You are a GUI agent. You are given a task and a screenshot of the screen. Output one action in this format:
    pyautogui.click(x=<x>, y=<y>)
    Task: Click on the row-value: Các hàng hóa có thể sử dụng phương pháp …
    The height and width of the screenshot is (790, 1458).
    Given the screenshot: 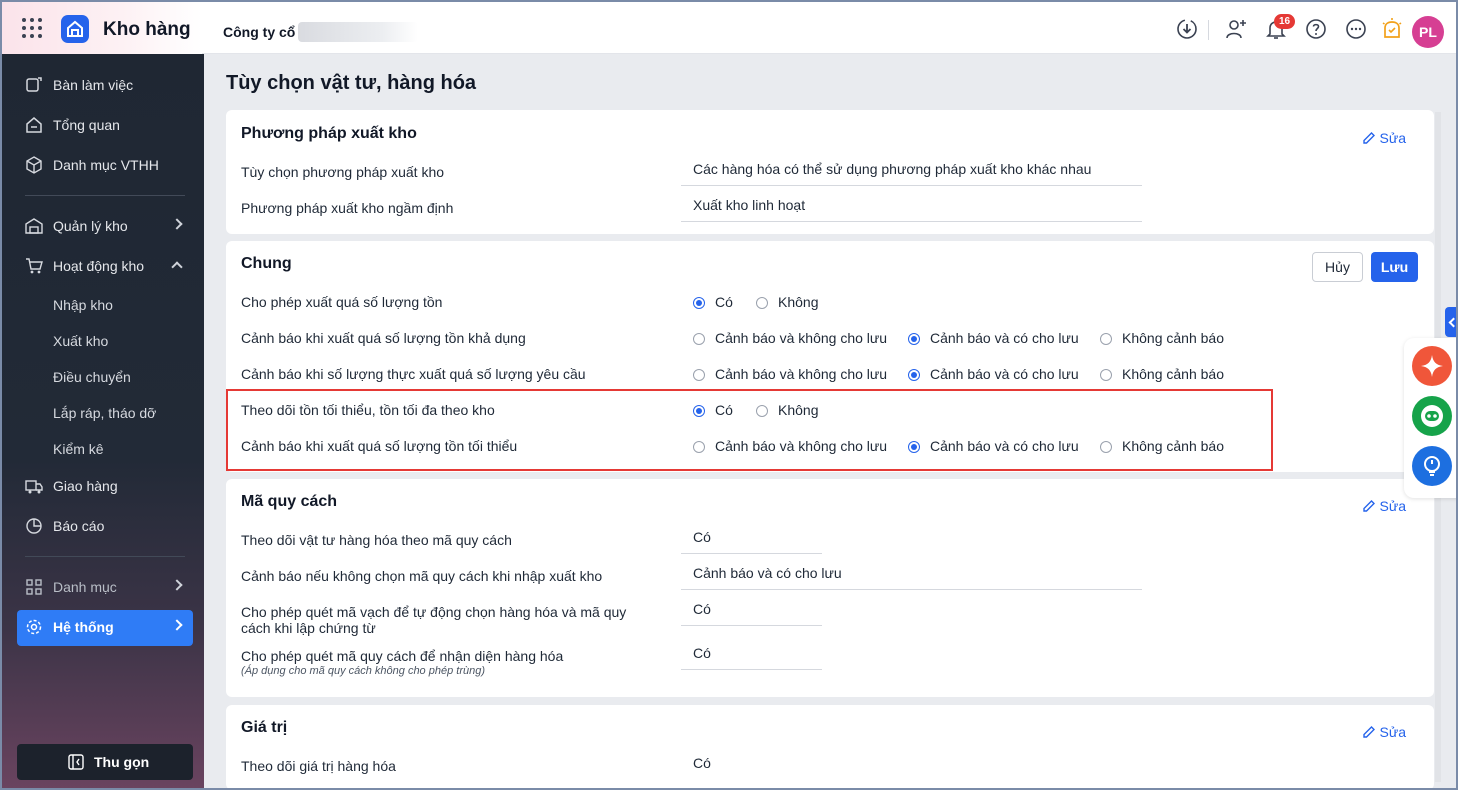 What is the action you would take?
    pyautogui.click(x=911, y=173)
    